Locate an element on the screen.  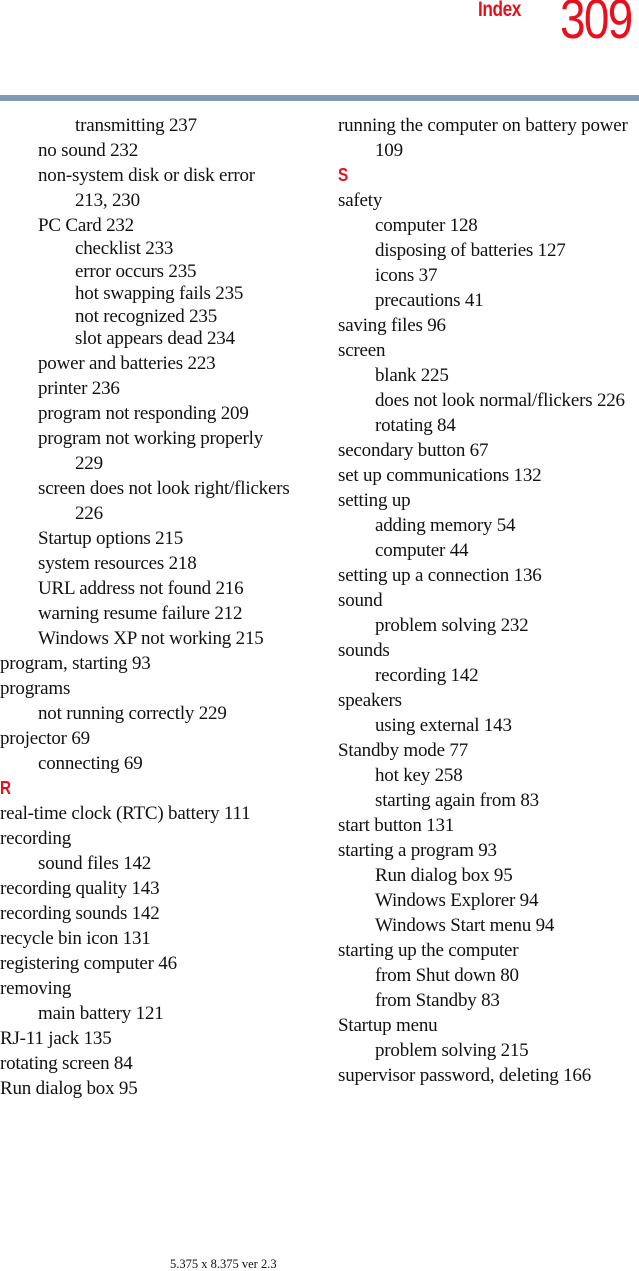
index-entry: starting a program 93 is located at coordinates (417, 850).